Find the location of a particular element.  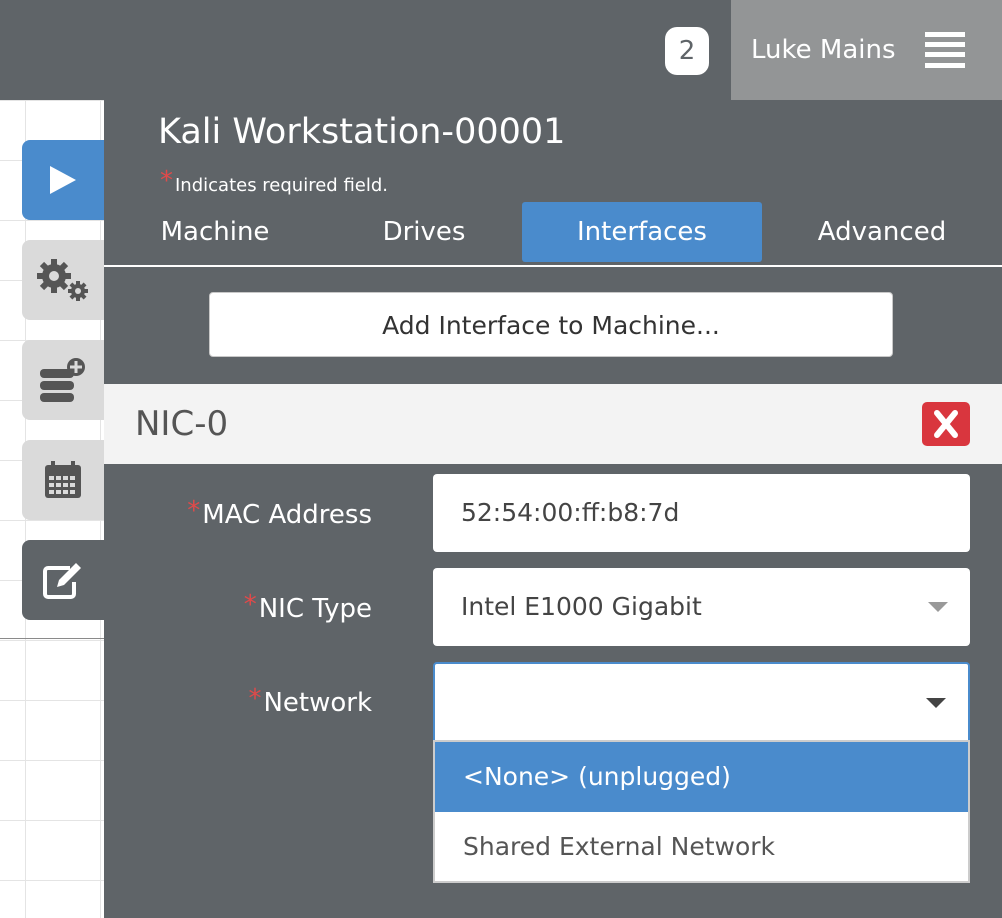

side-tab-edit is located at coordinates (63, 580).